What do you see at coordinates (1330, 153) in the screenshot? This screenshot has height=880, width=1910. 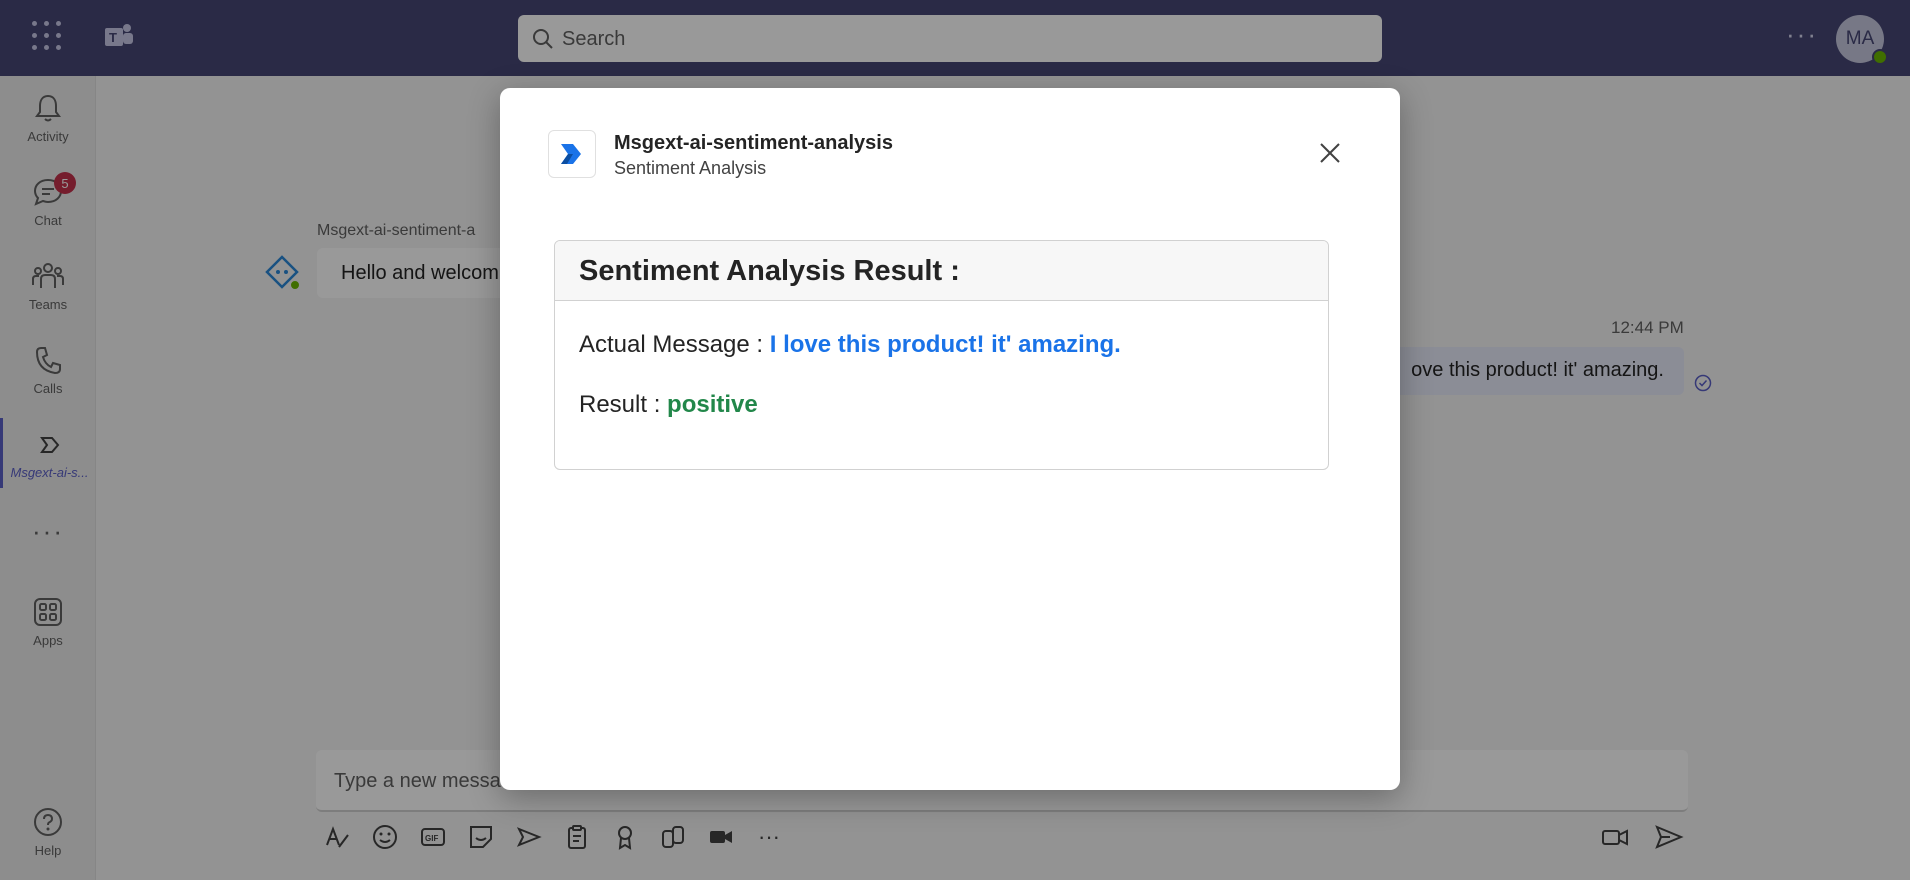 I see `close-icon` at bounding box center [1330, 153].